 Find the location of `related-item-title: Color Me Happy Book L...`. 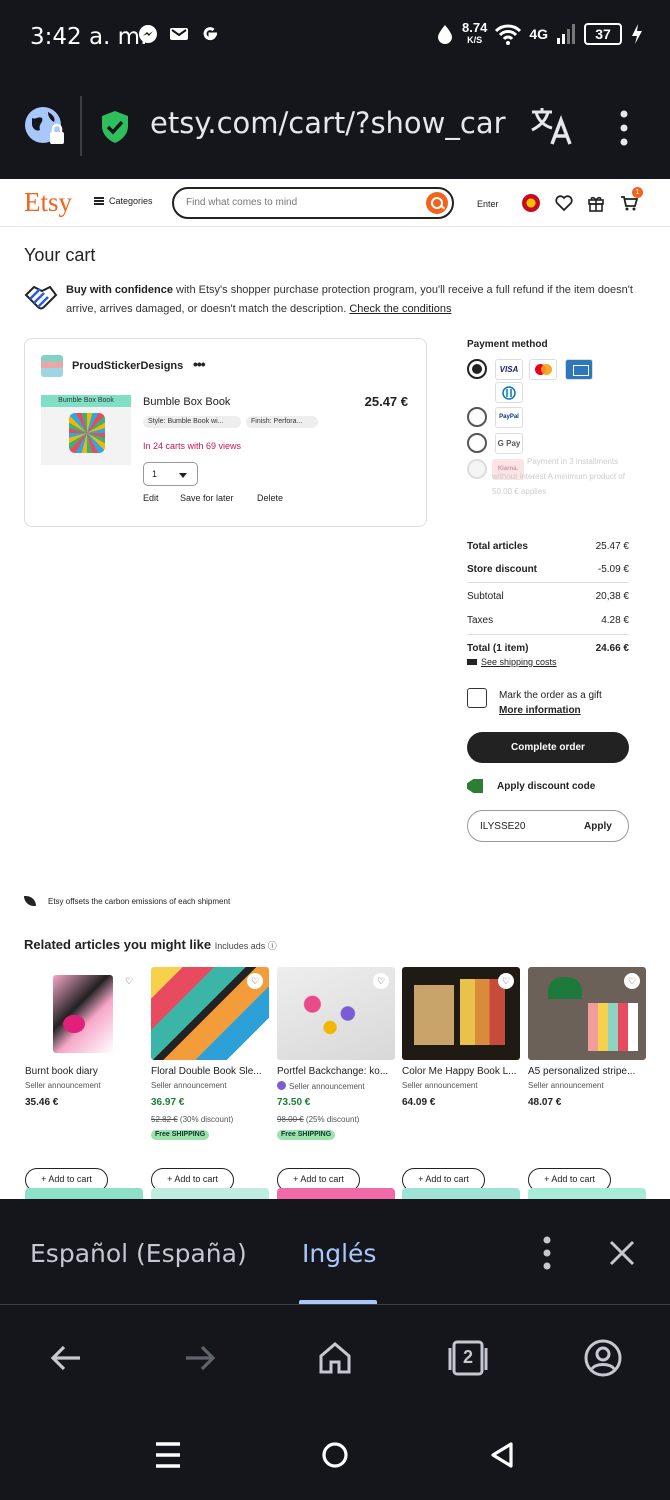

related-item-title: Color Me Happy Book L... is located at coordinates (461, 1071).